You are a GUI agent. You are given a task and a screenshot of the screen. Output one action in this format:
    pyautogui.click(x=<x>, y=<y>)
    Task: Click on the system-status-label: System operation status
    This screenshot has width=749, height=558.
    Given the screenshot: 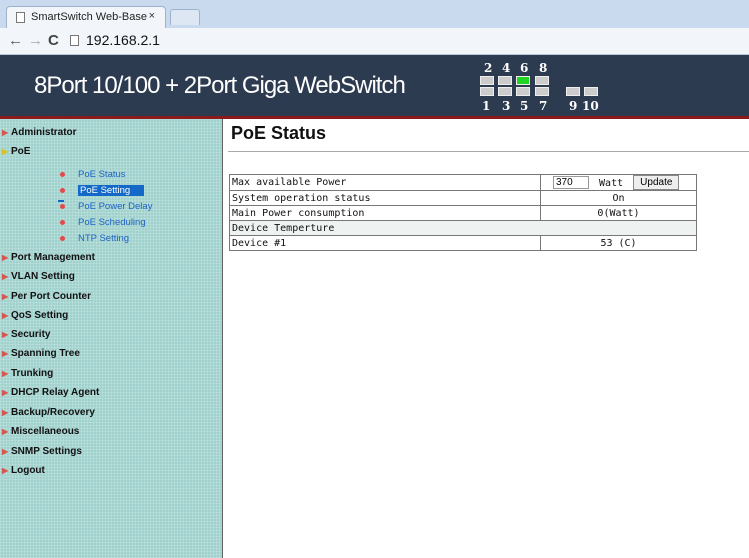 What is the action you would take?
    pyautogui.click(x=385, y=198)
    